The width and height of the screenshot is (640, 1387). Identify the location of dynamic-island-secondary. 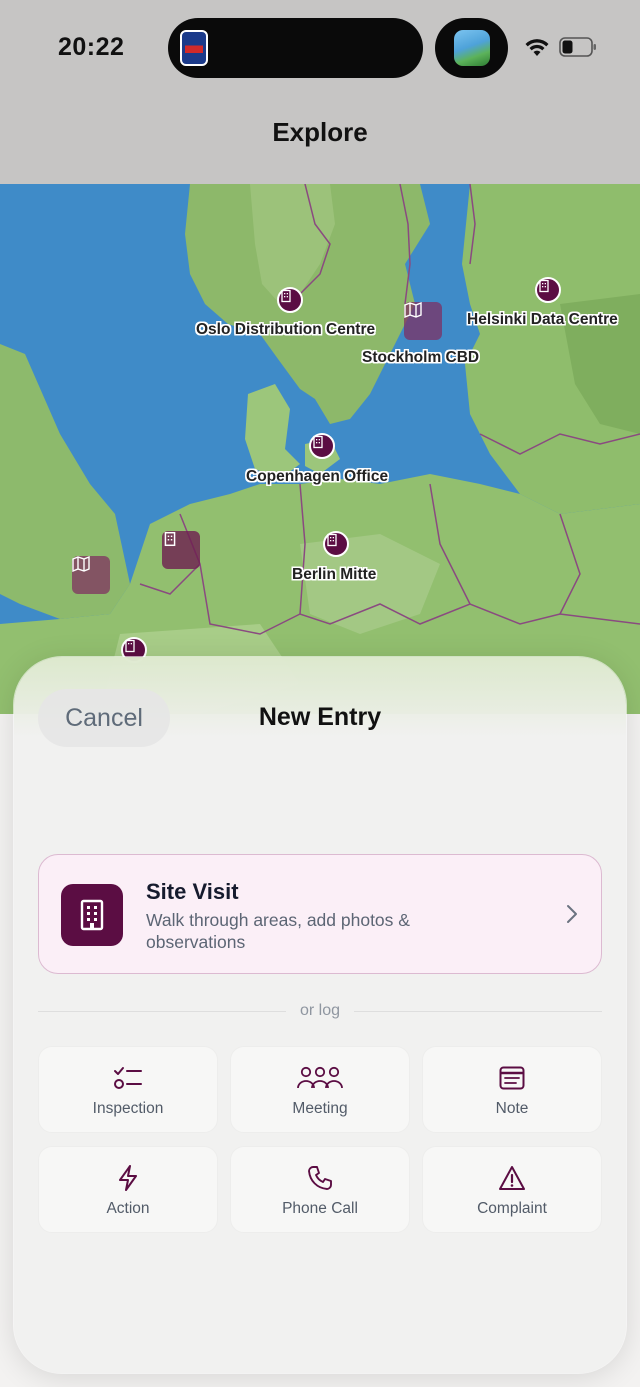
(471, 48).